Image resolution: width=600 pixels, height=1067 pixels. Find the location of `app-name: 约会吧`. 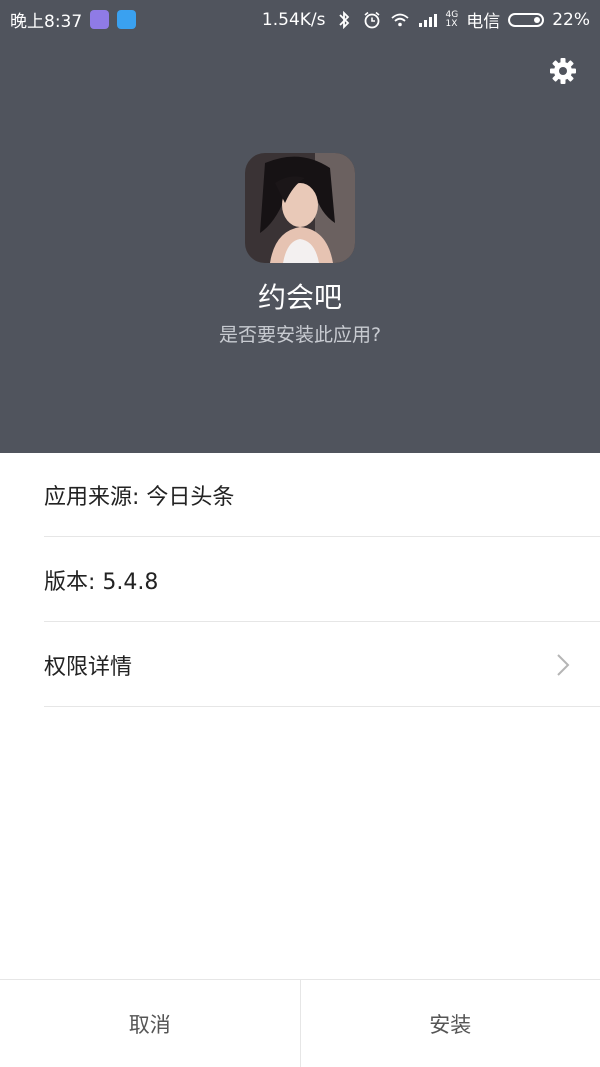

app-name: 约会吧 is located at coordinates (299, 297).